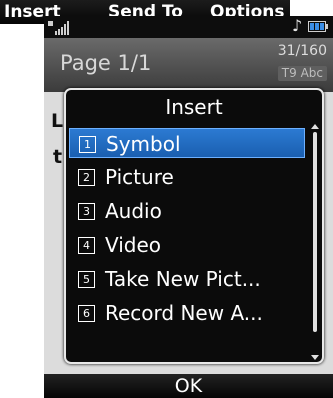  Describe the element at coordinates (187, 177) in the screenshot. I see `menu-item-picture: 2 Picture` at that location.